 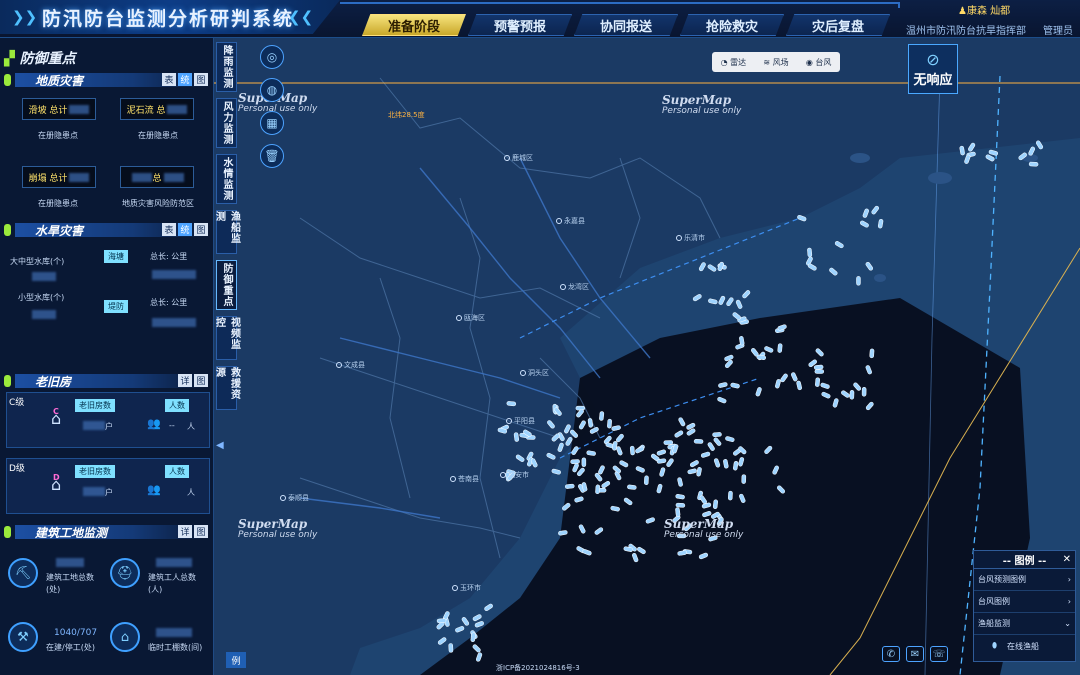 I want to click on city-label: 文成县, so click(x=350, y=365).